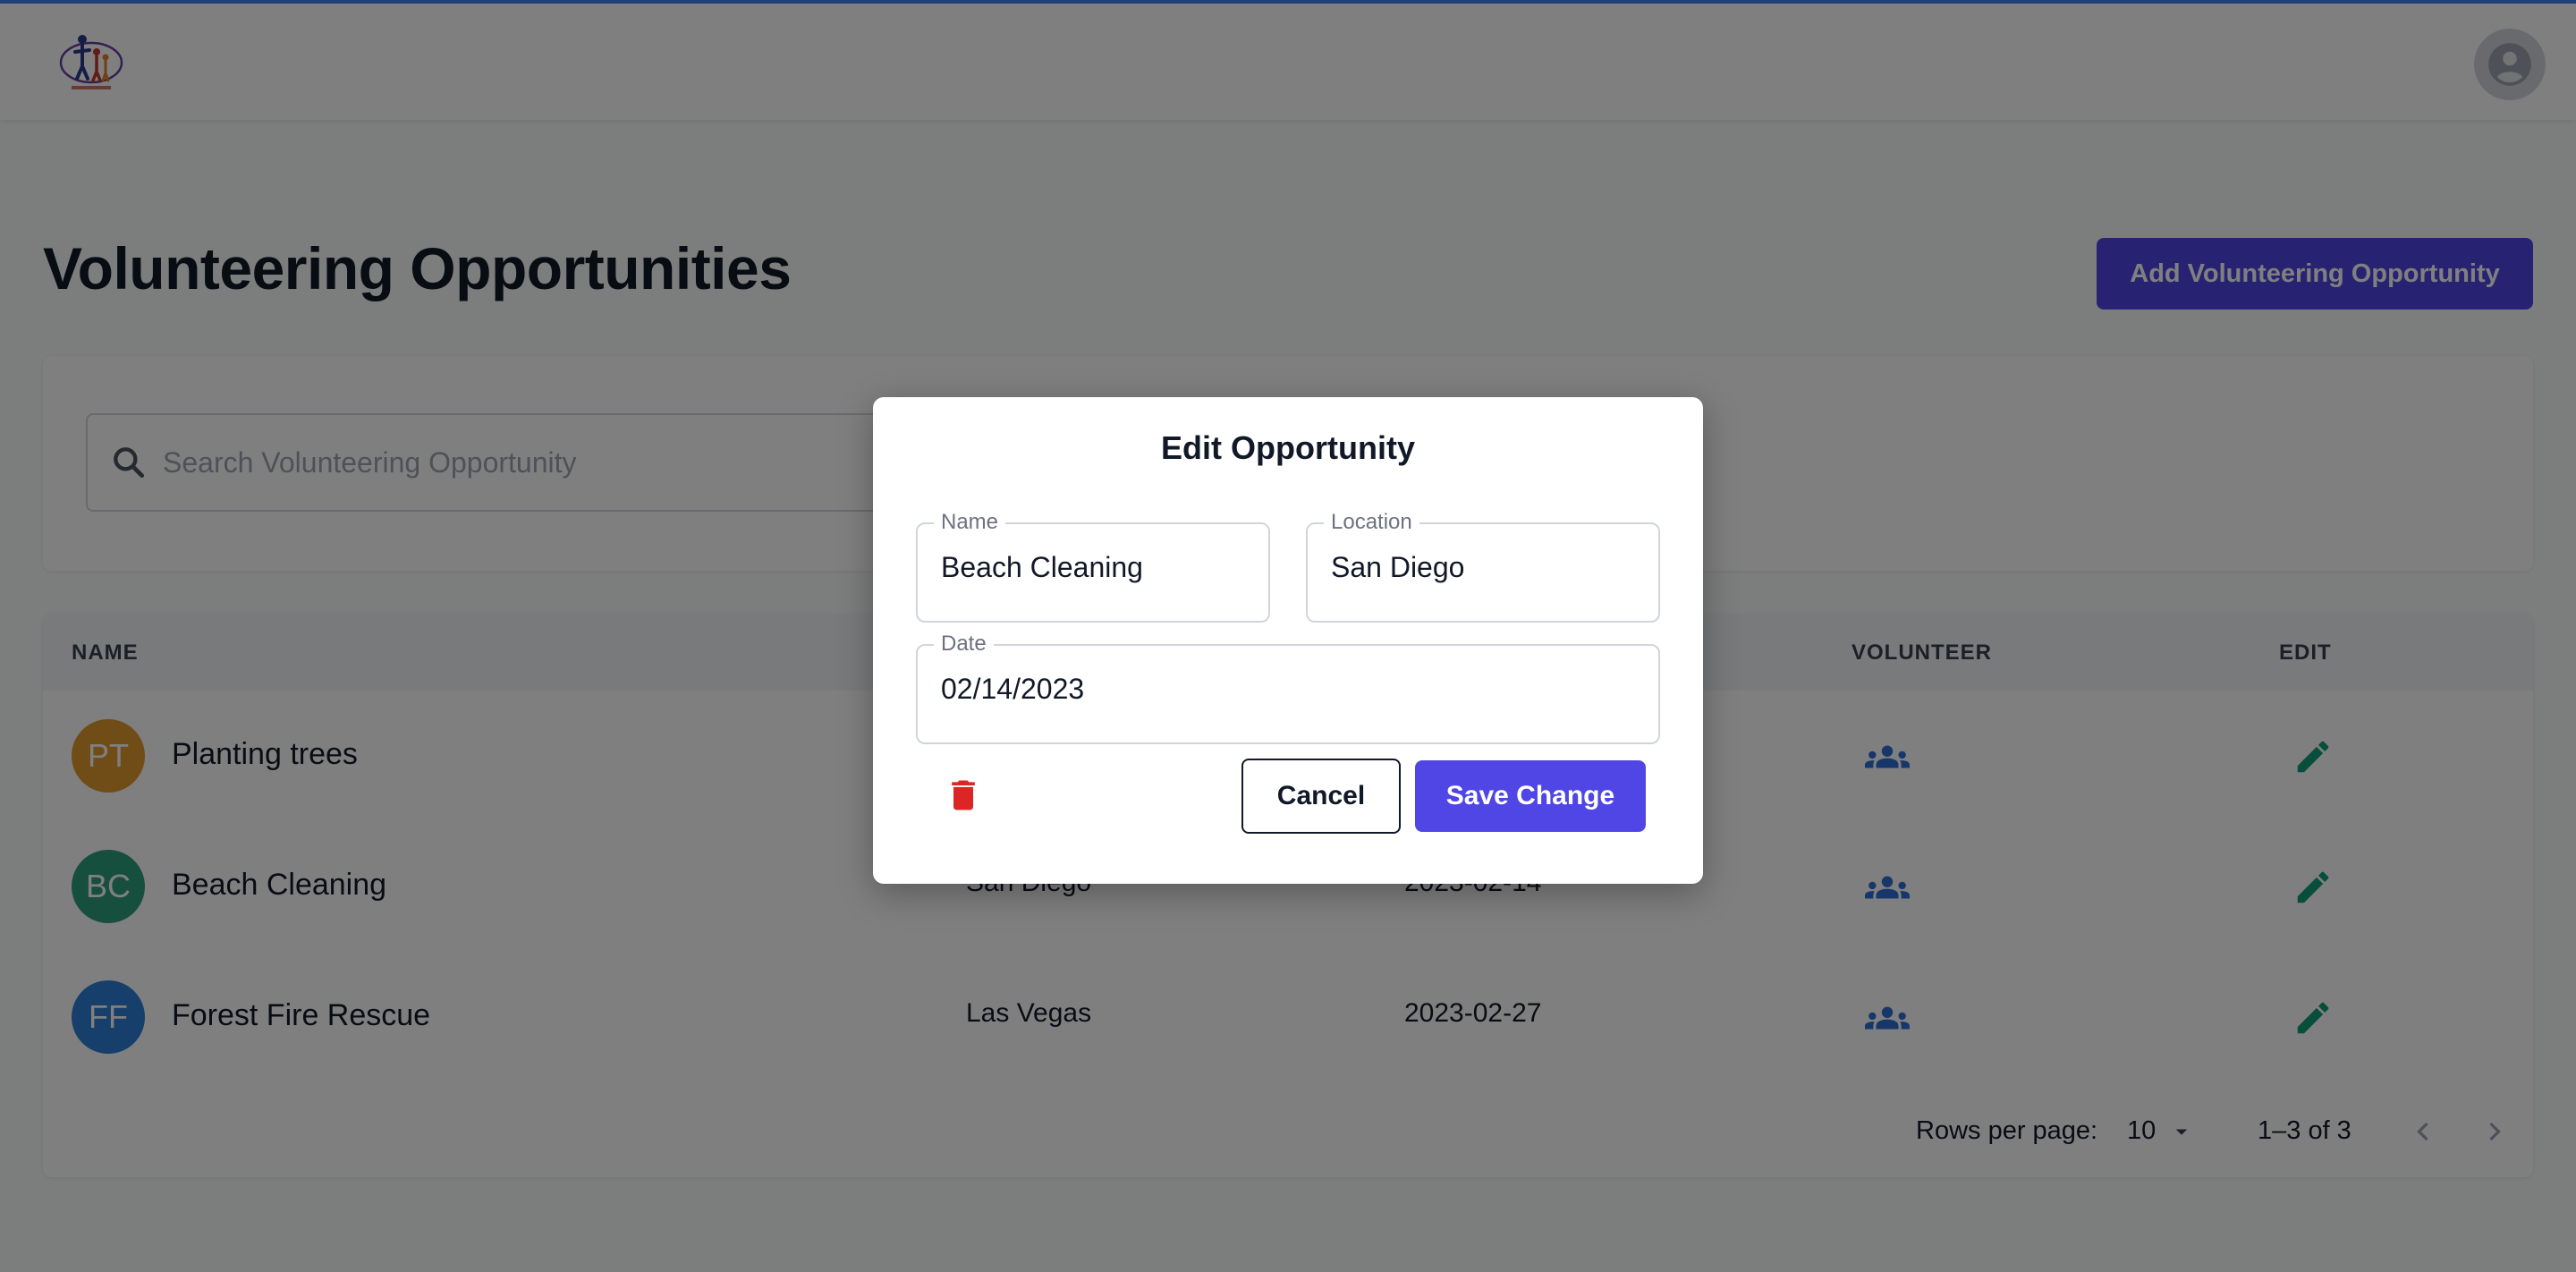  Describe the element at coordinates (1321, 796) in the screenshot. I see `cancel-button: Cancel` at that location.